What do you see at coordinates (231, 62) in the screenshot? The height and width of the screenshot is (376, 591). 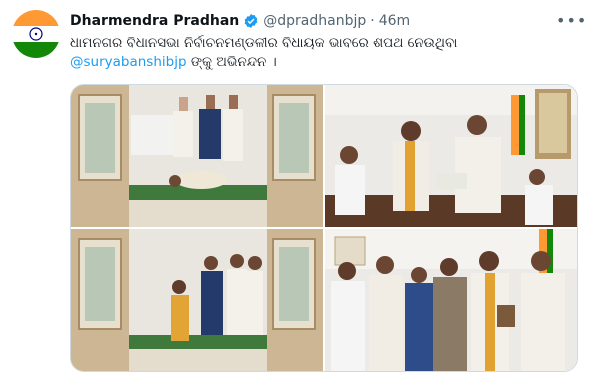 I see `tweet-text-part: ଙ୍କୁ ଅଭିନନ୍ଦନ ।` at bounding box center [231, 62].